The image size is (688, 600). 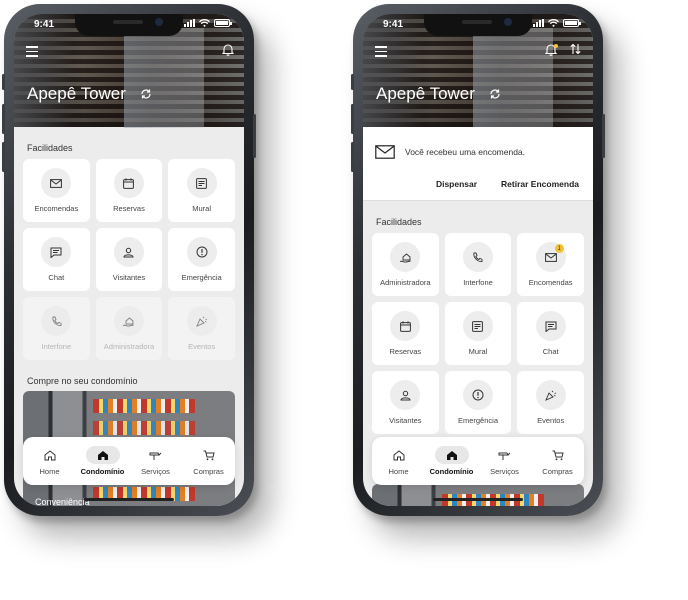 I want to click on bell-icon, so click(x=228, y=49).